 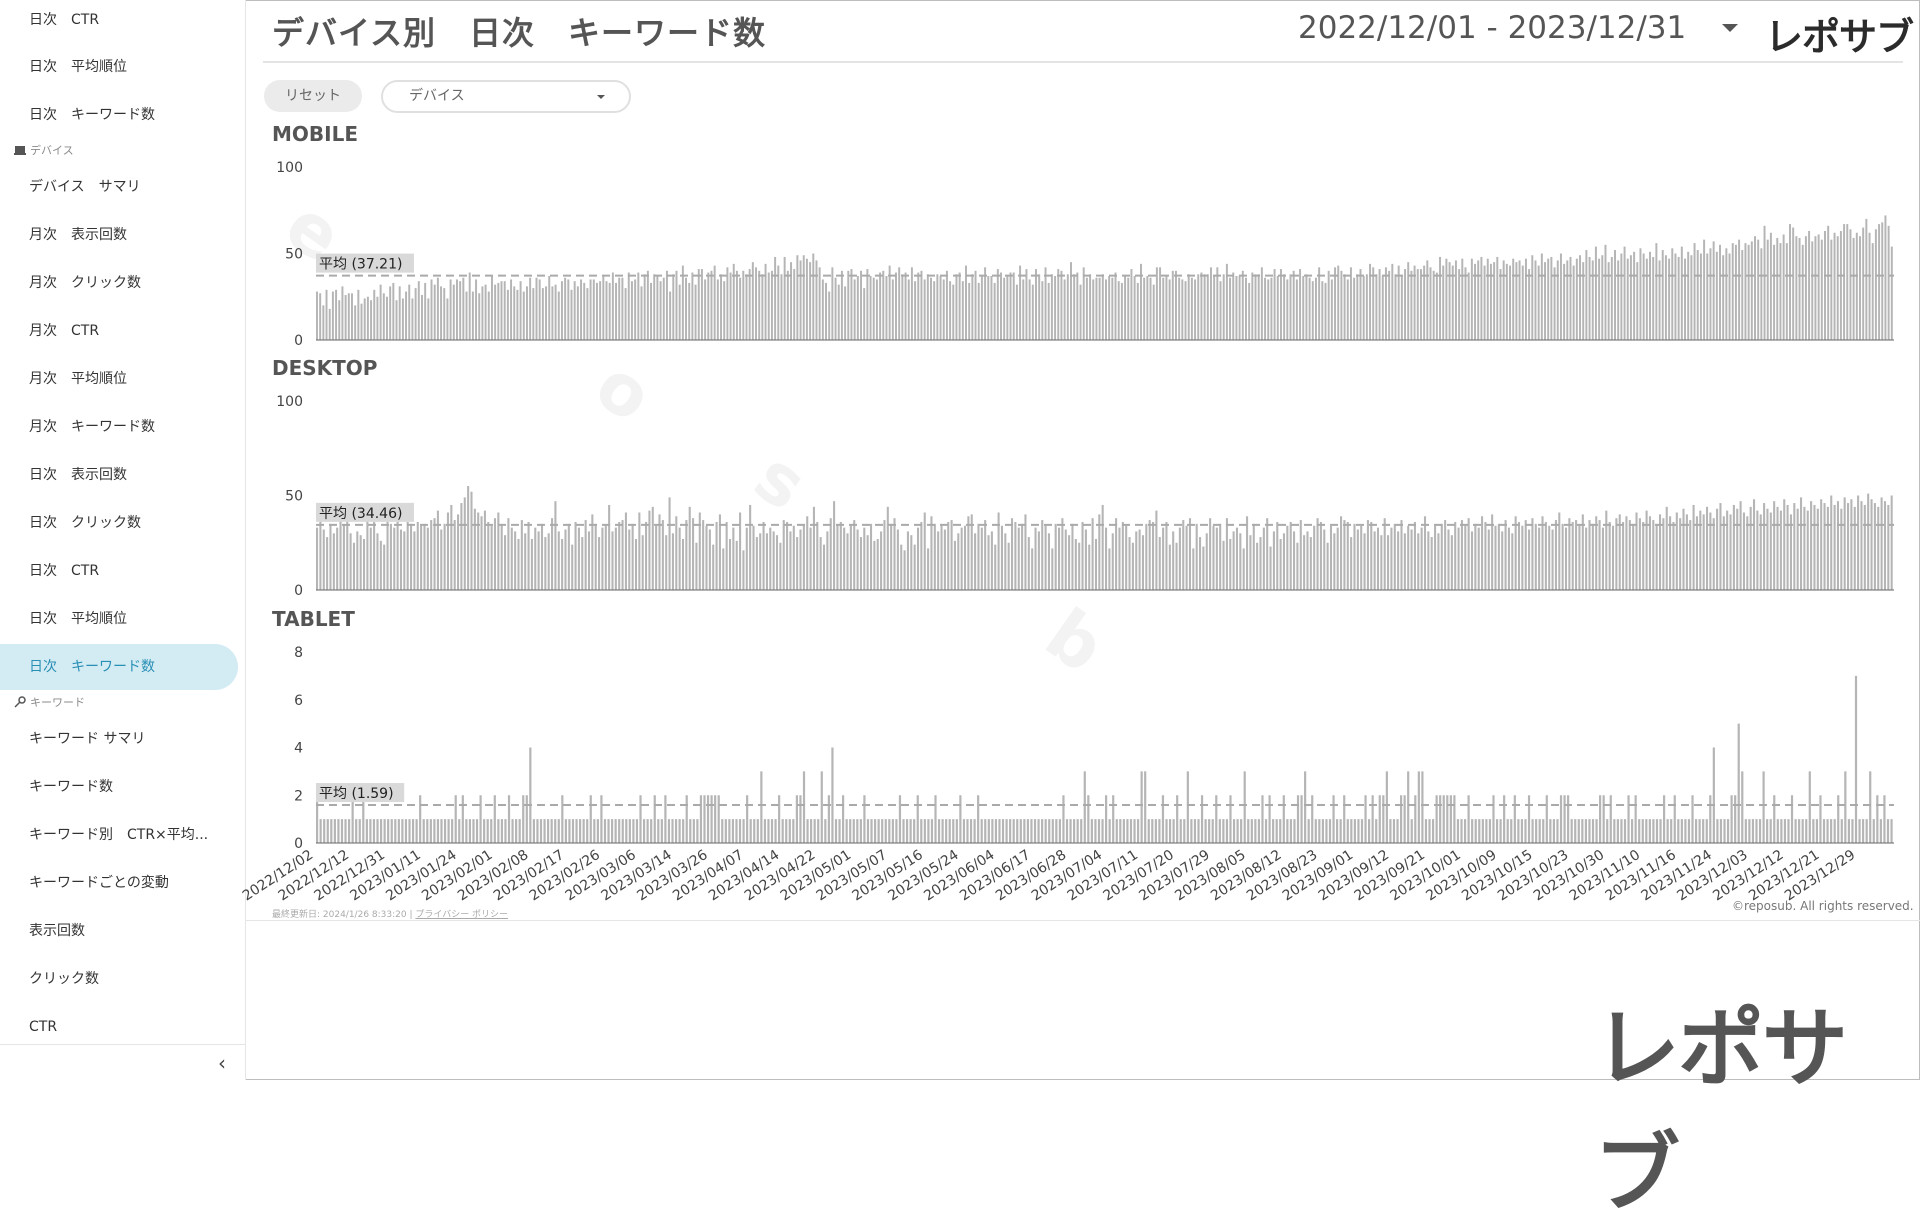 I want to click on y-tick-label: 50, so click(x=294, y=497).